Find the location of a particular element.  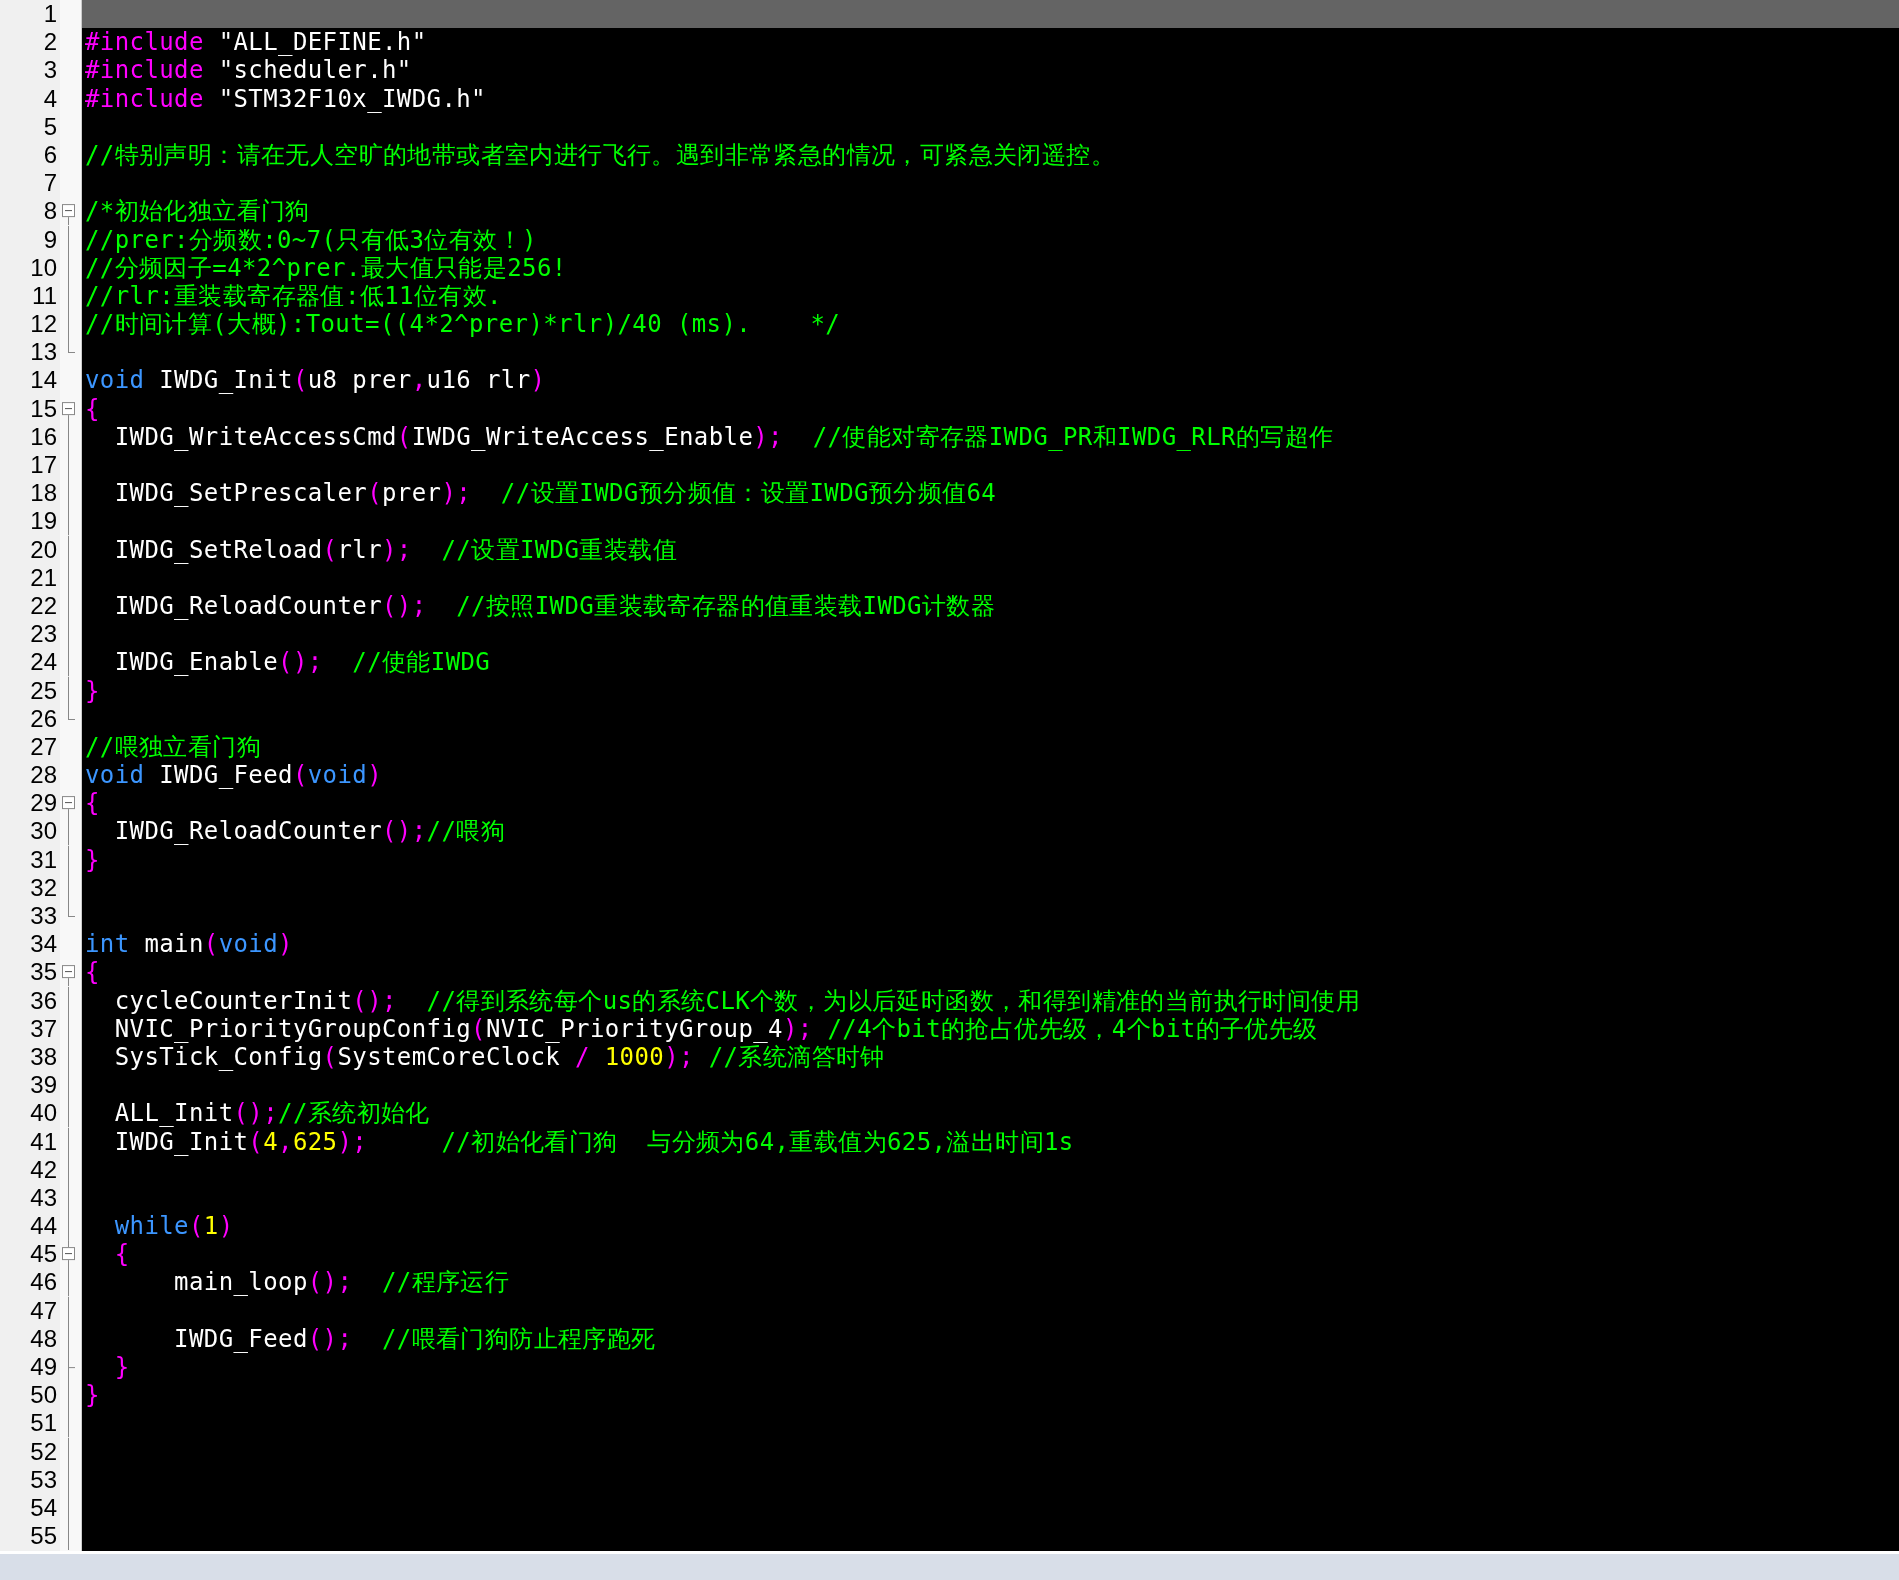

line-number: 15 is located at coordinates (43, 408).